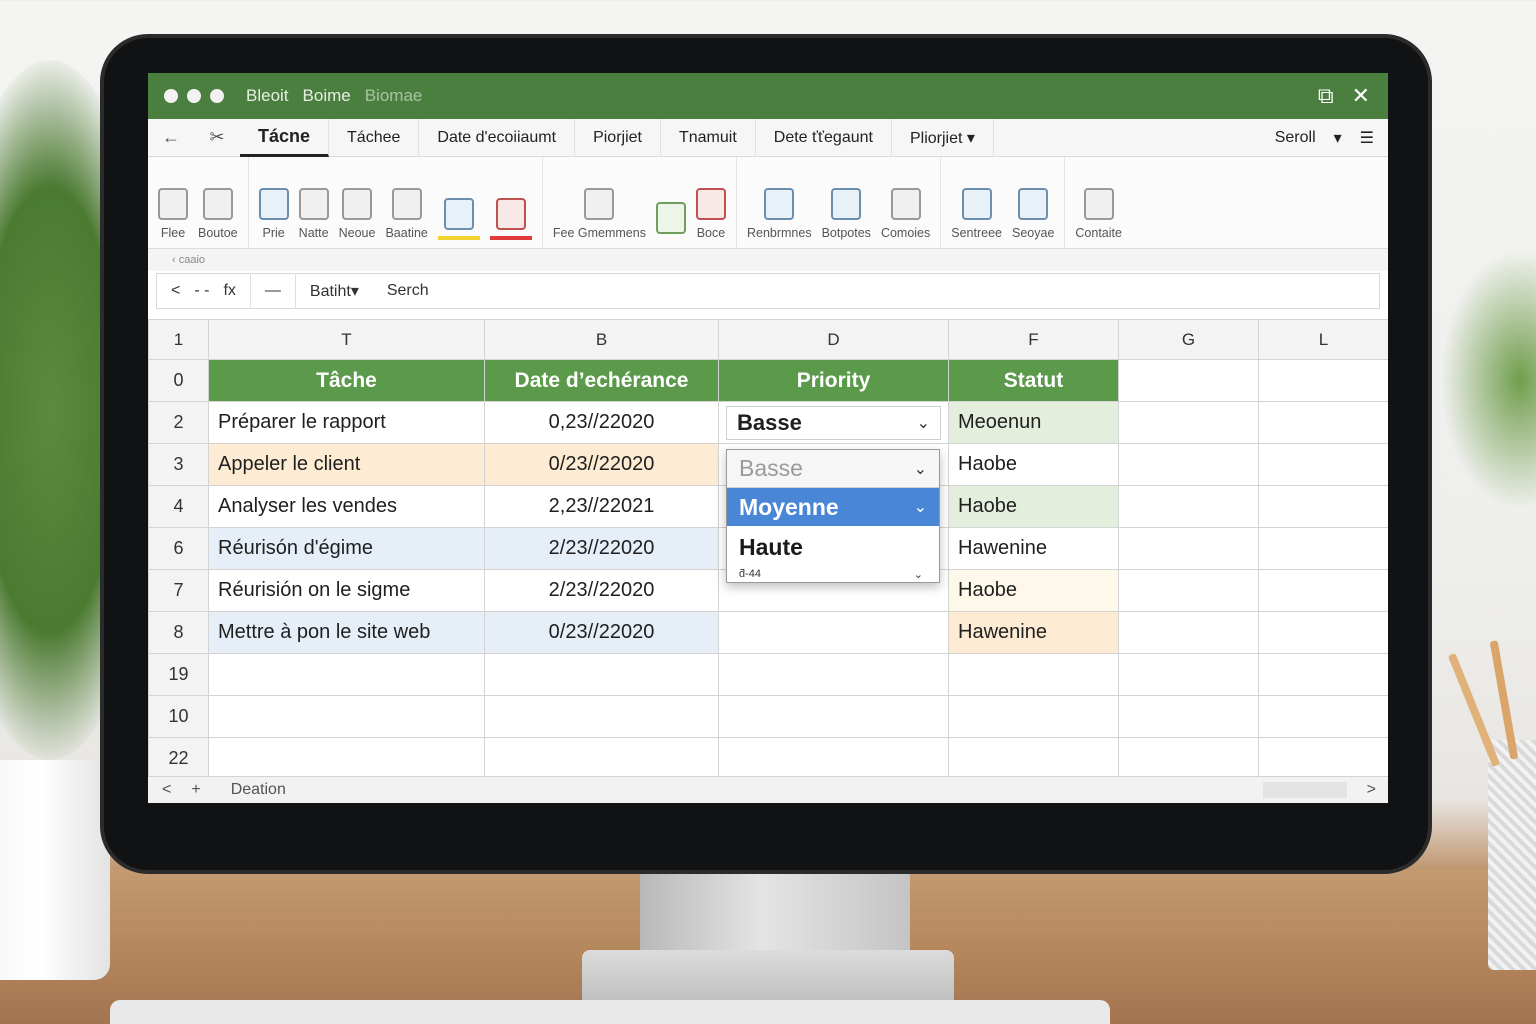 The width and height of the screenshot is (1536, 1024). Describe the element at coordinates (1033, 339) in the screenshot. I see `column-header: F` at that location.